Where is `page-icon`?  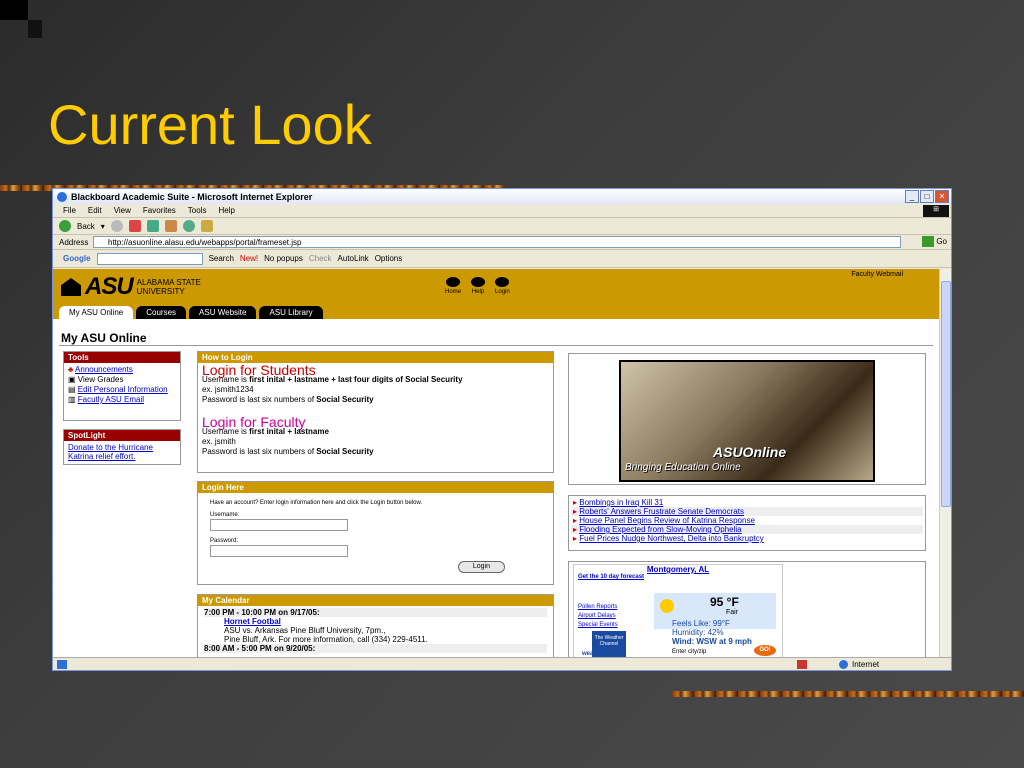
page-icon is located at coordinates (62, 664).